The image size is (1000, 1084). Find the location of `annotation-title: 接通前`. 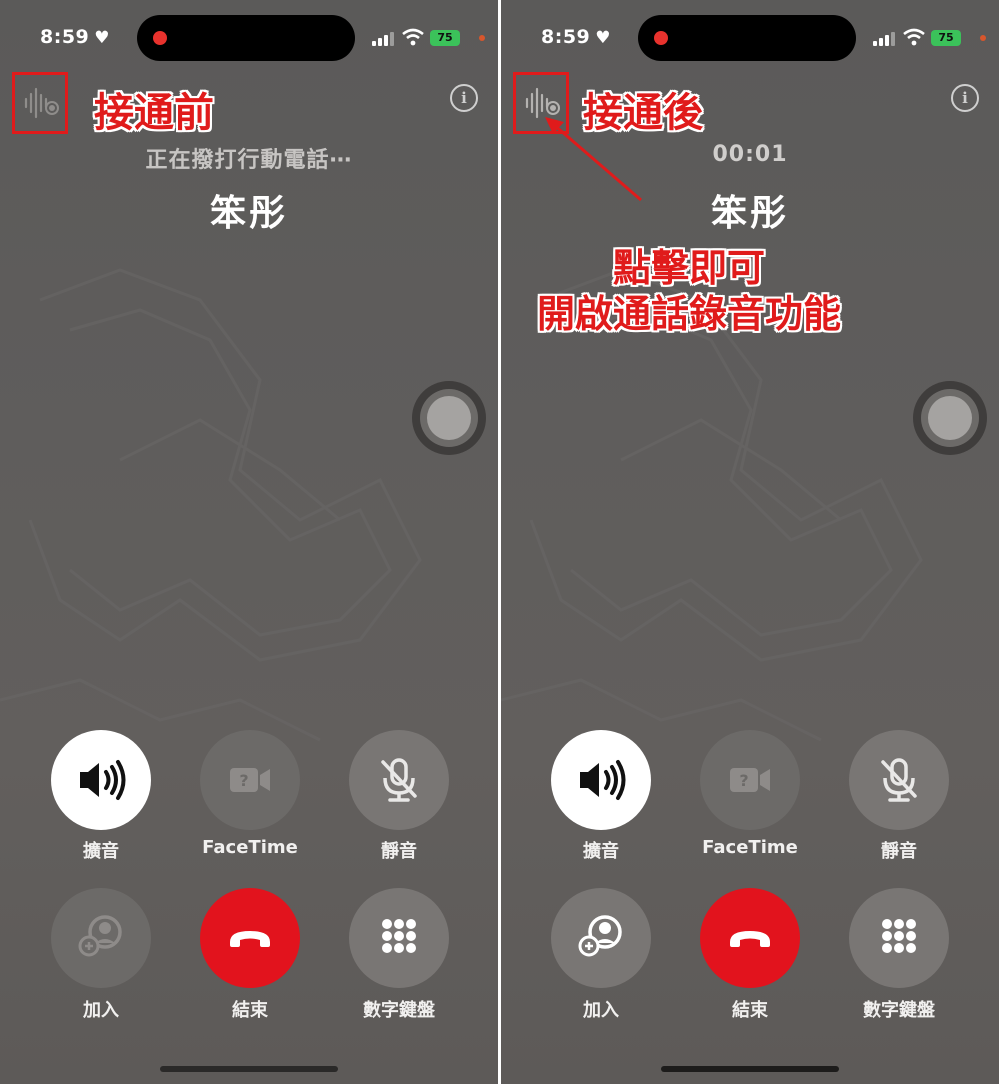

annotation-title: 接通前 is located at coordinates (154, 113).